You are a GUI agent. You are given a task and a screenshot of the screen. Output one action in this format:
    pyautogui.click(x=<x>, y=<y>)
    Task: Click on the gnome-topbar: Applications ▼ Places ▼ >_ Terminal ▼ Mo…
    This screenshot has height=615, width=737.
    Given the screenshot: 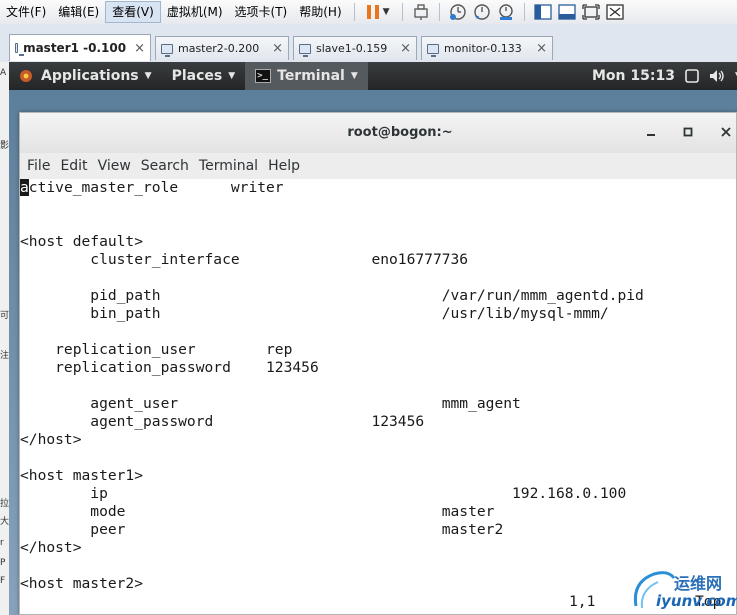 What is the action you would take?
    pyautogui.click(x=373, y=76)
    